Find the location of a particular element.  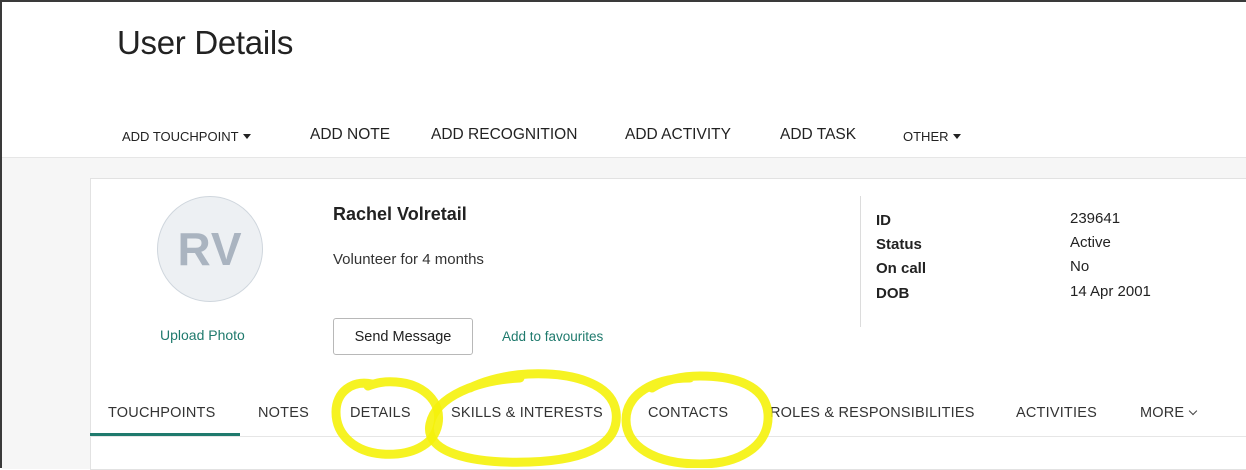

status-label: Status is located at coordinates (899, 244).